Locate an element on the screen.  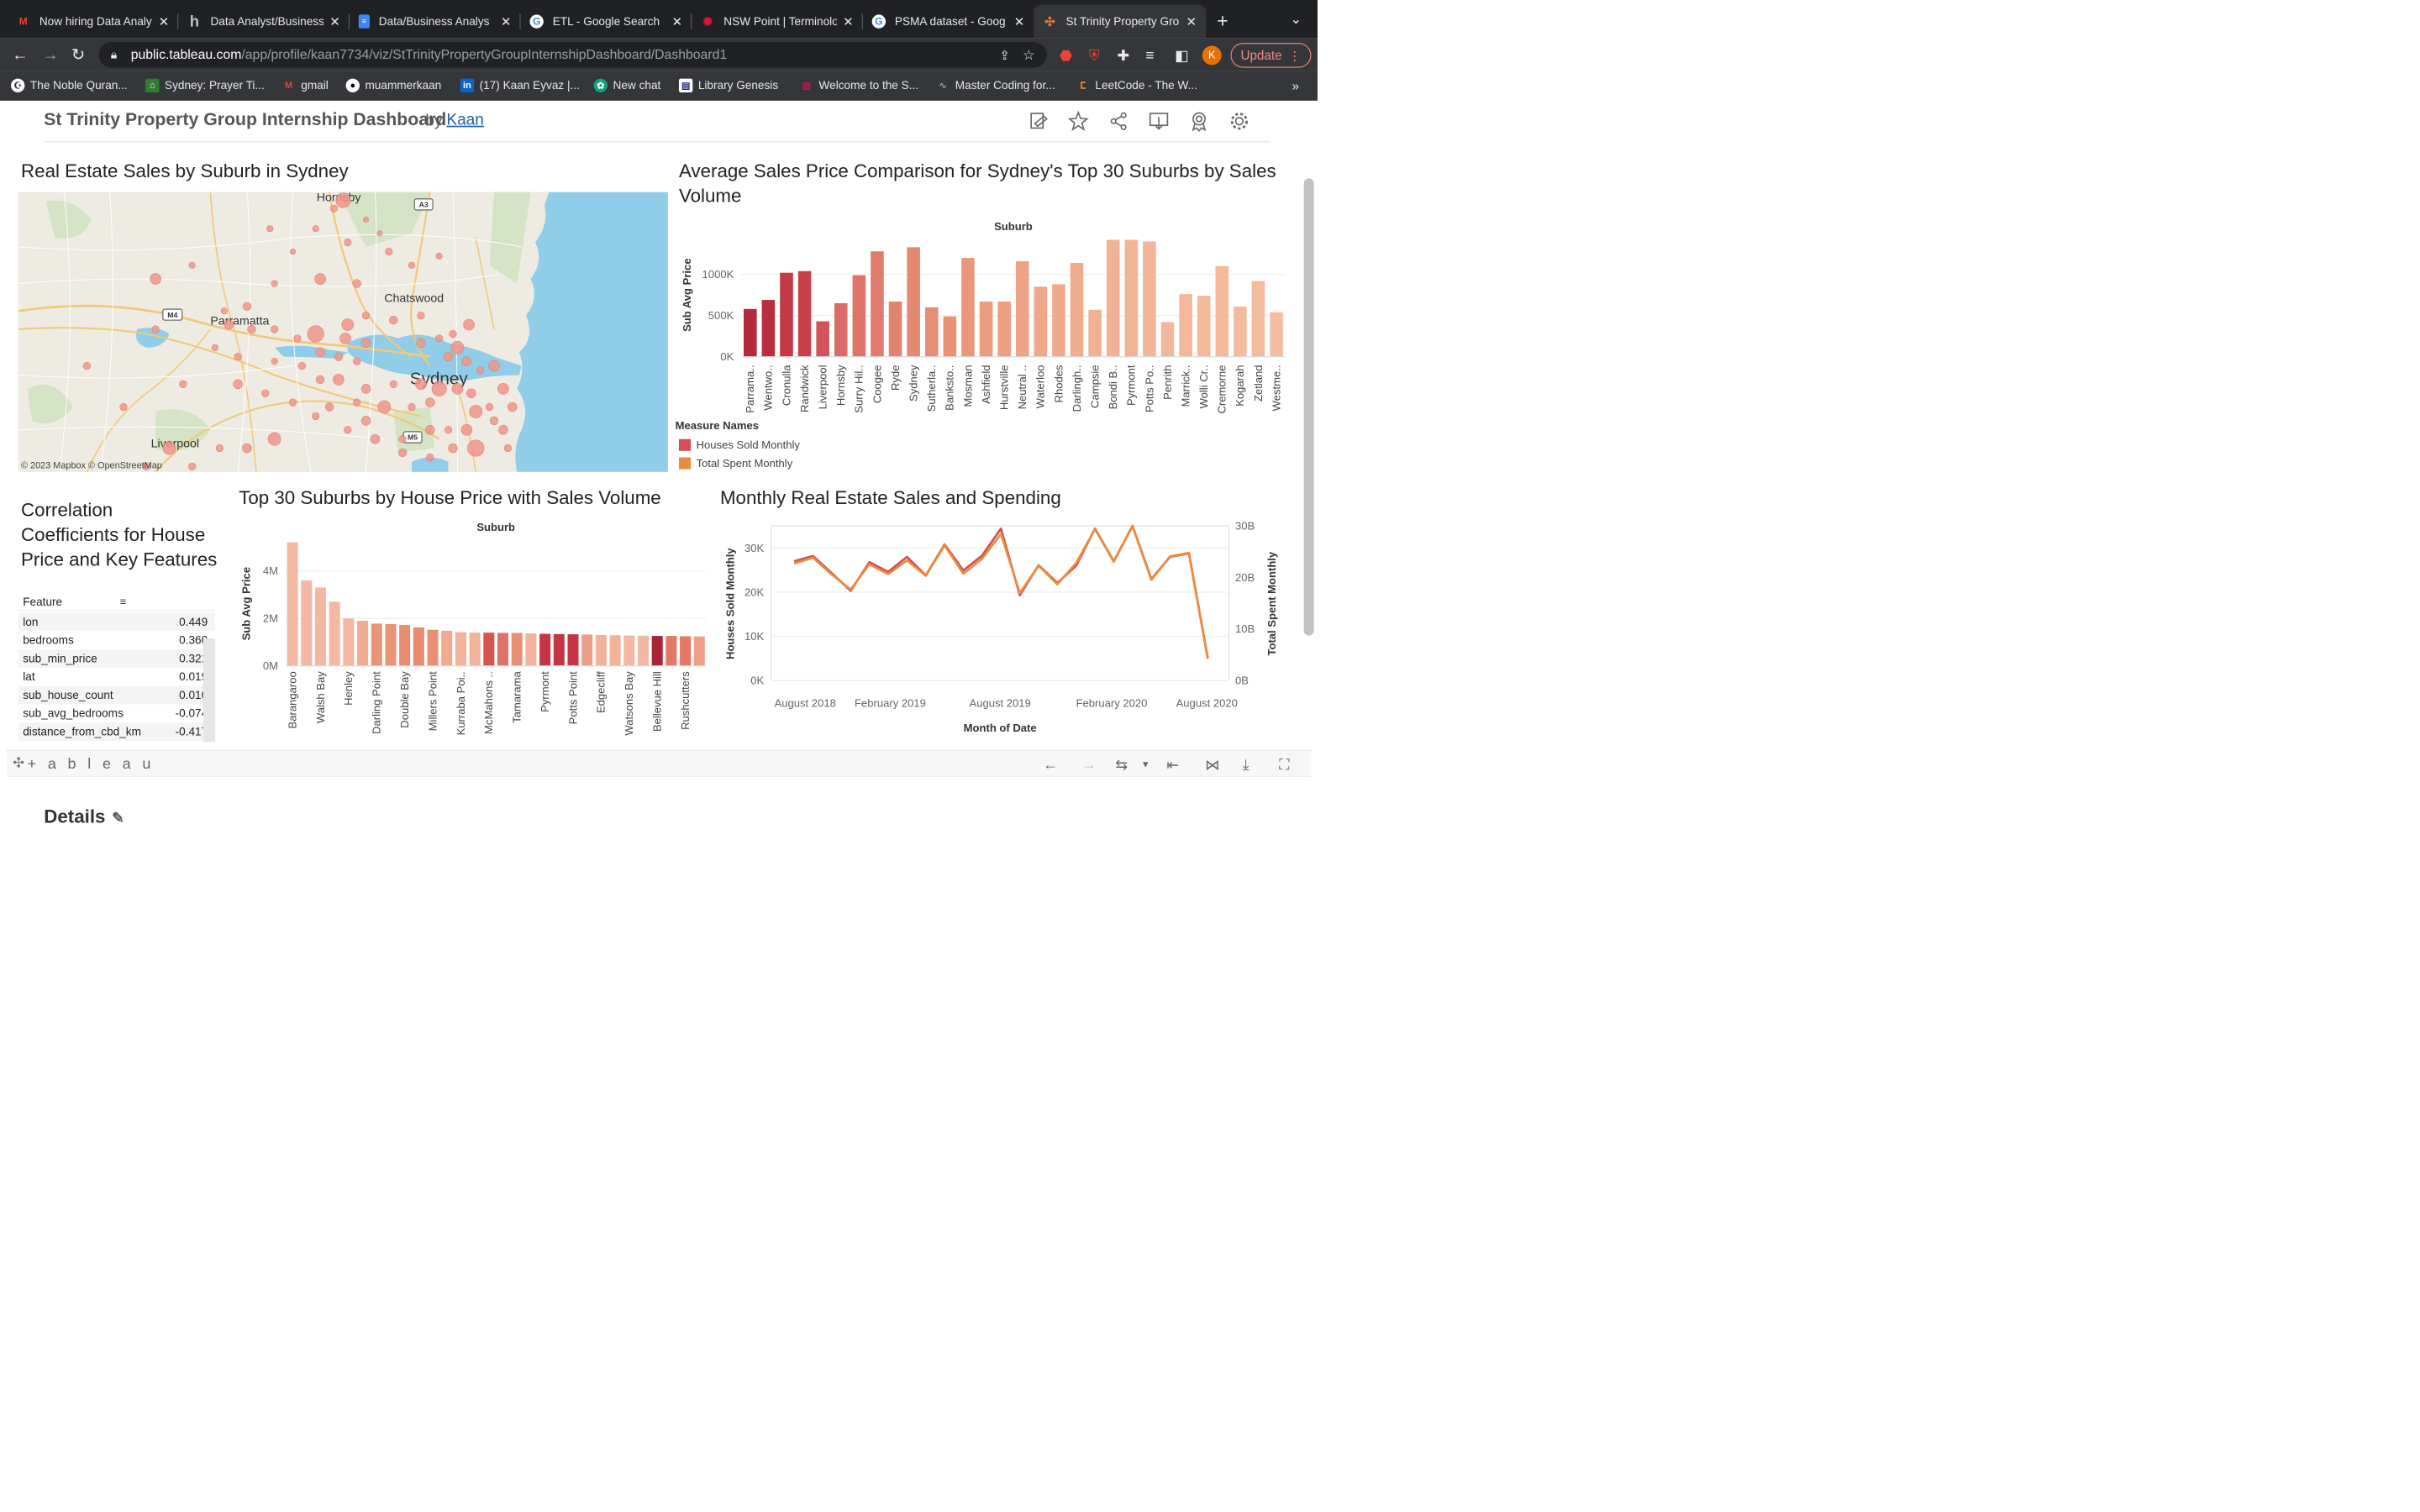
browser-tab: h Data Analyst/Business ✕ is located at coordinates (264, 21).